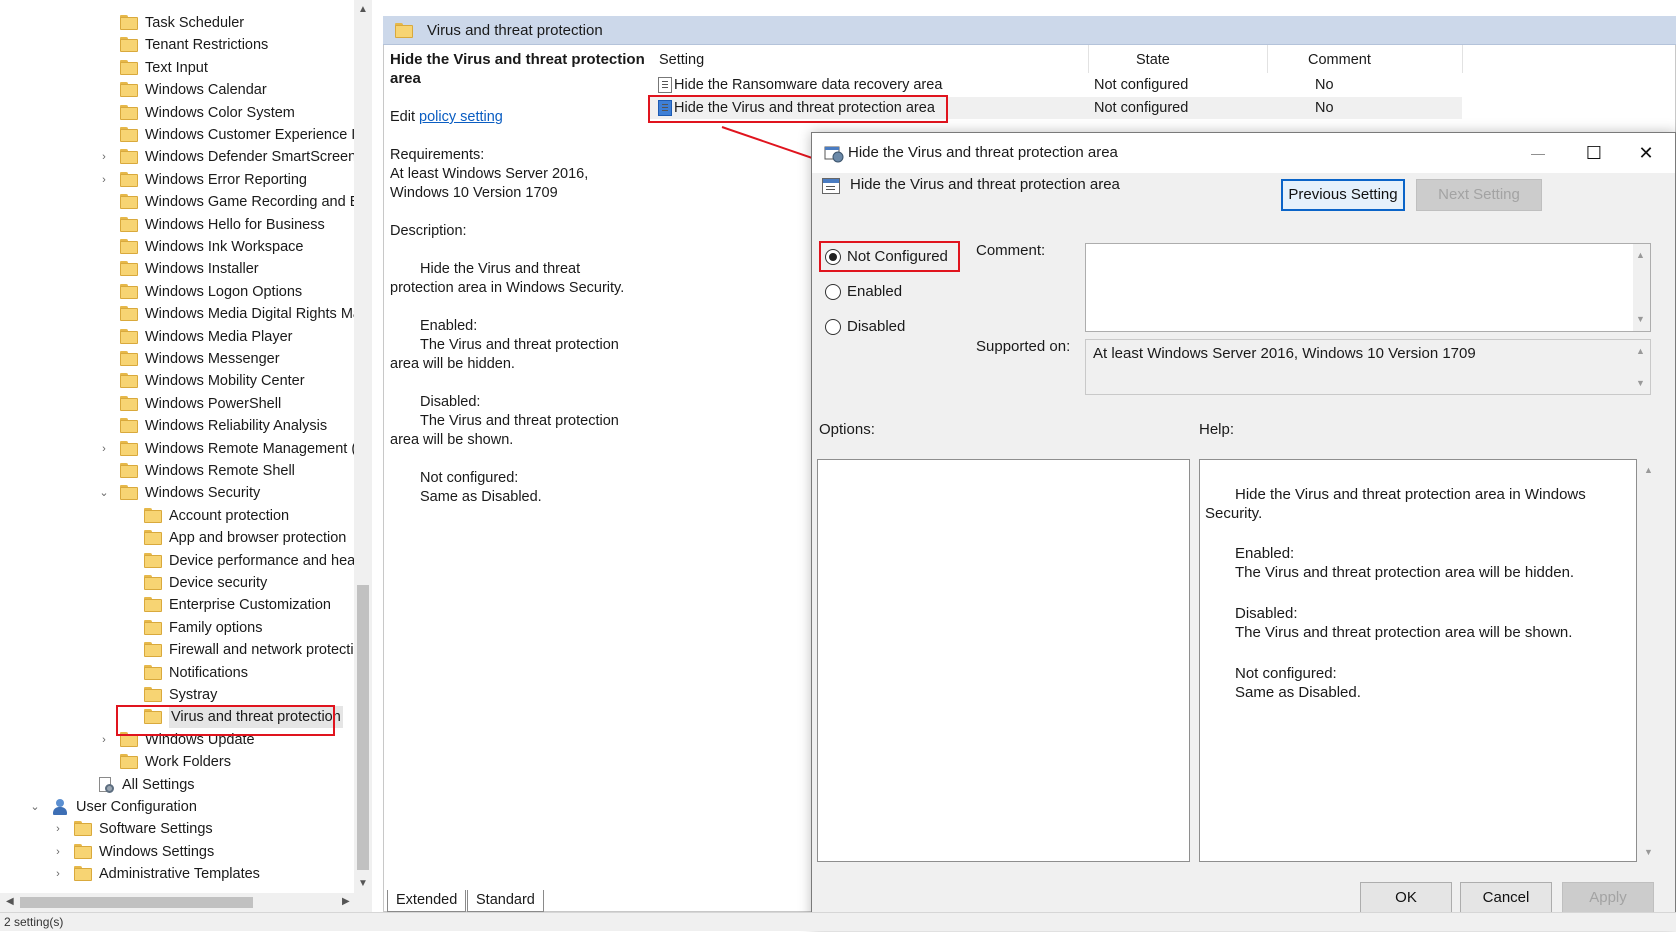 The width and height of the screenshot is (1676, 932). What do you see at coordinates (185, 650) in the screenshot?
I see `tree-item: Firewall and network protection` at bounding box center [185, 650].